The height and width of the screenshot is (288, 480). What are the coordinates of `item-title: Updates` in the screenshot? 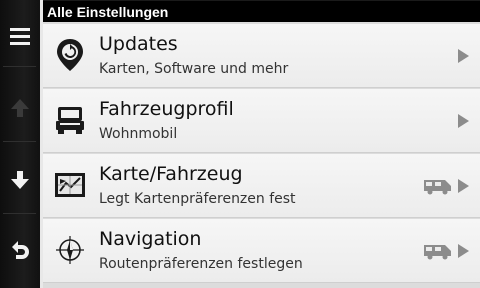 It's located at (138, 44).